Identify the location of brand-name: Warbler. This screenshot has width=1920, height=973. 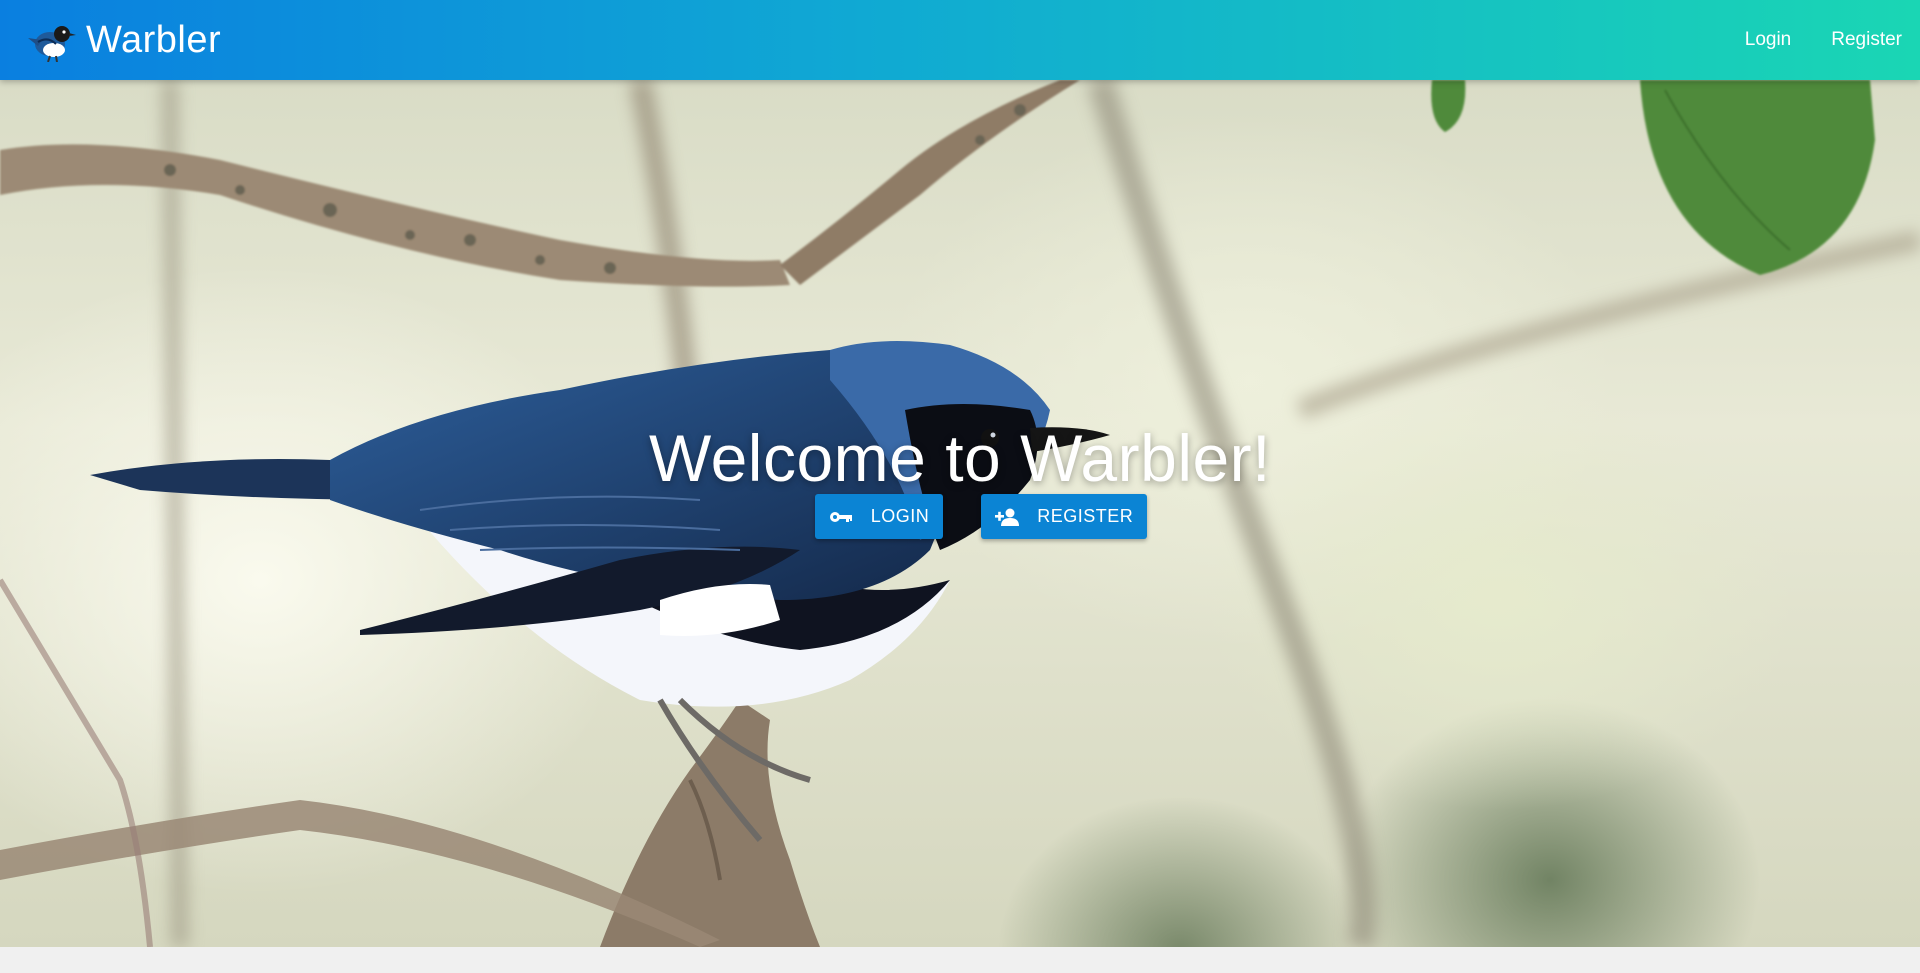
(154, 39).